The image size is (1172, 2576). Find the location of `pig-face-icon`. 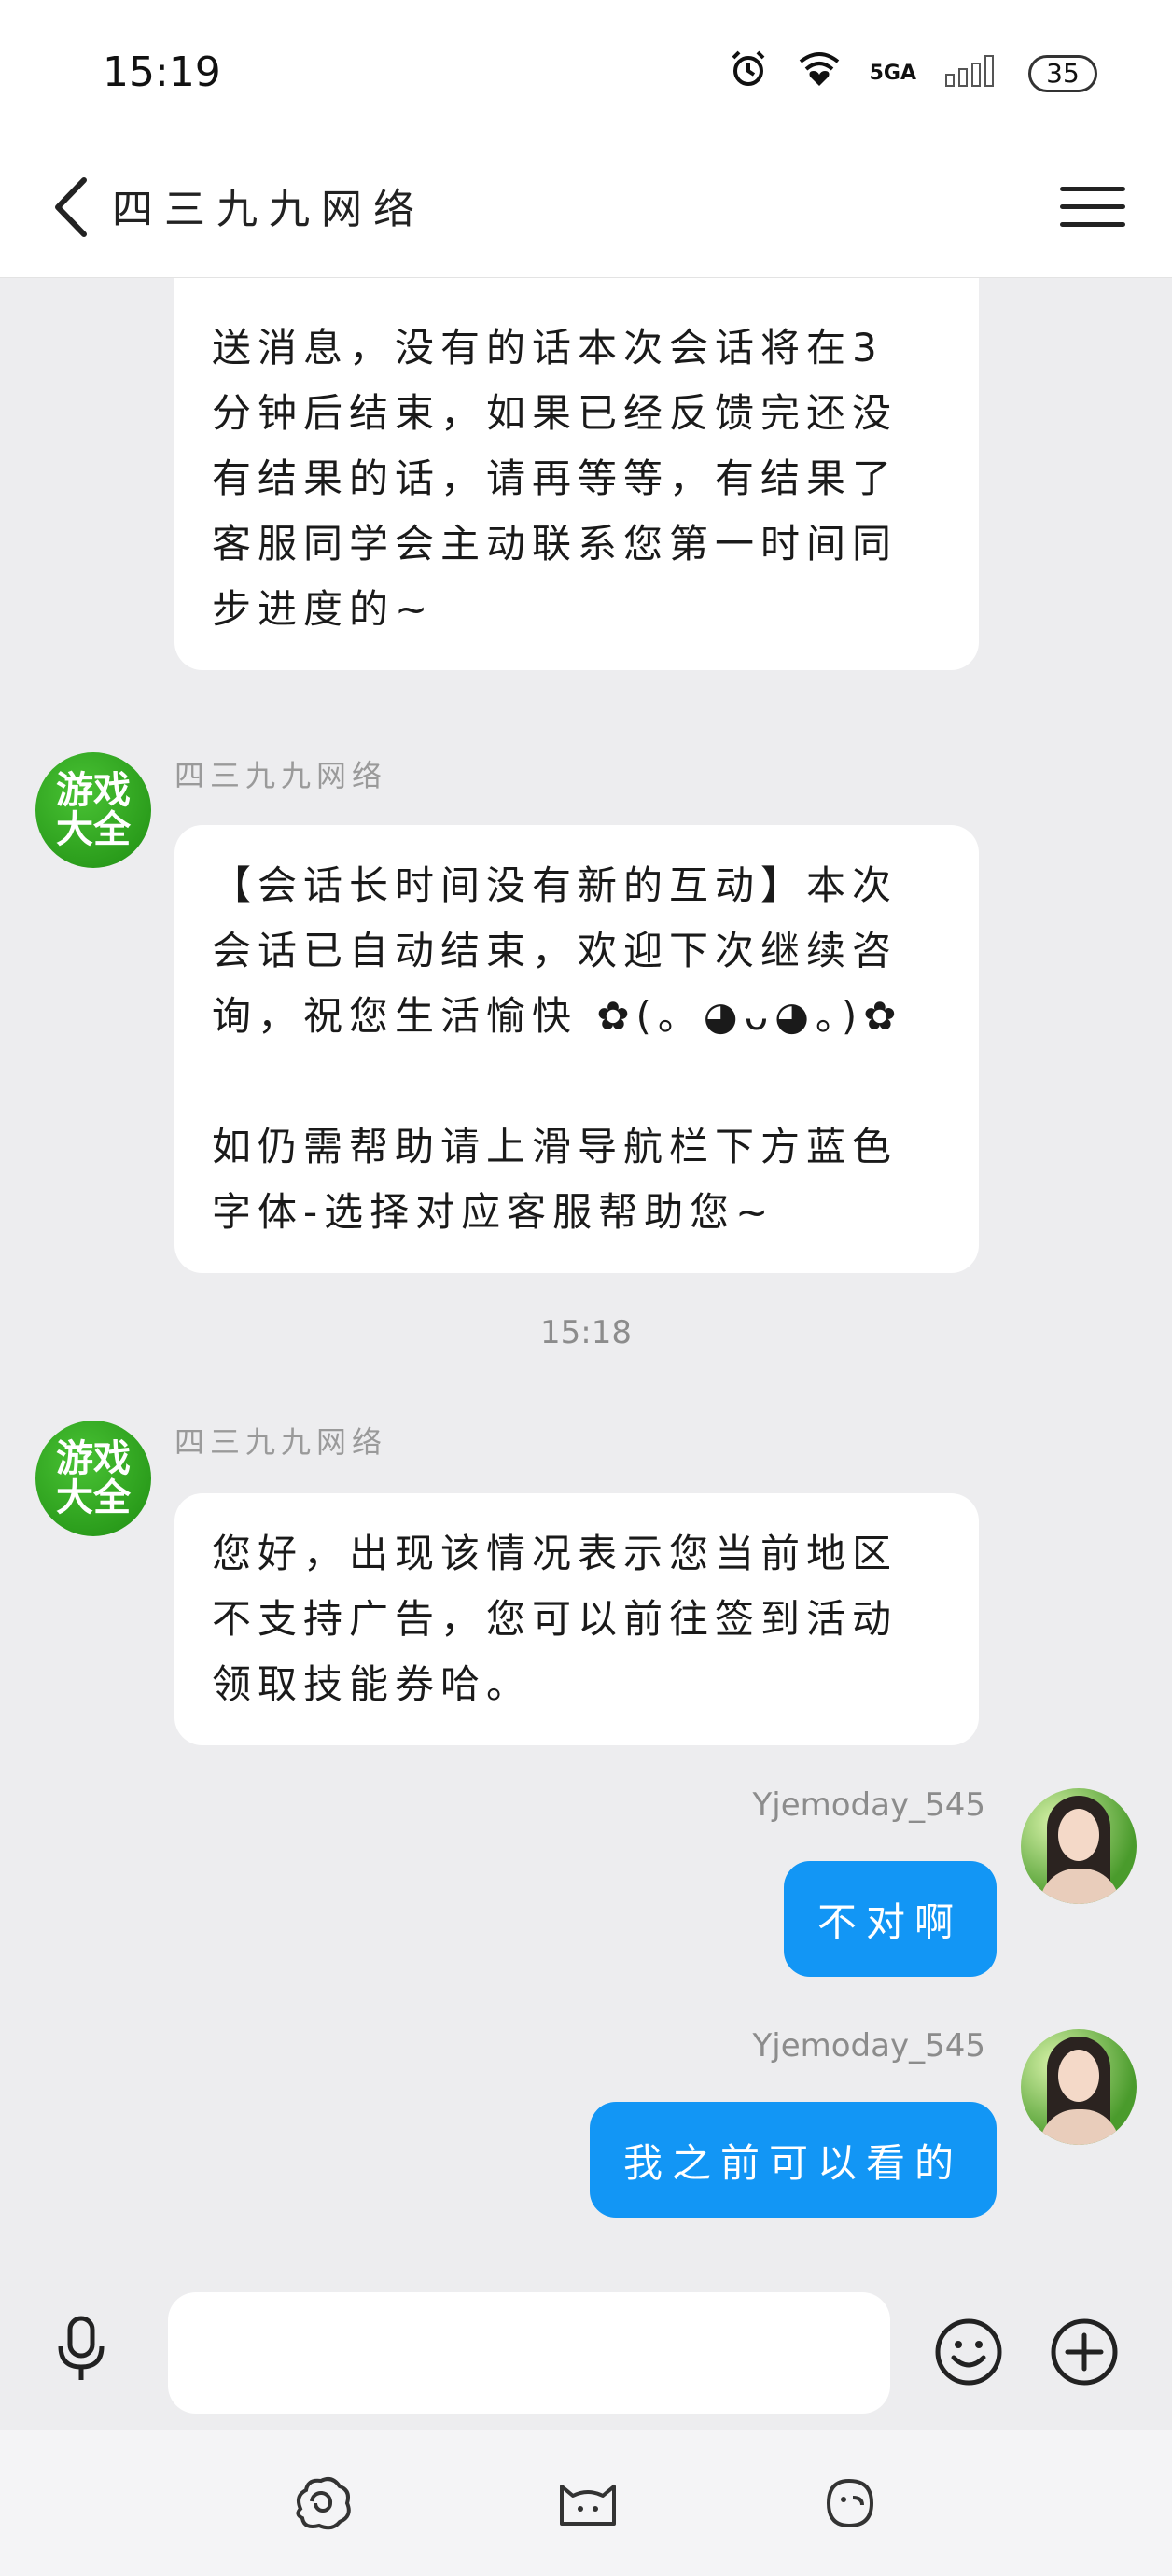

pig-face-icon is located at coordinates (850, 2503).